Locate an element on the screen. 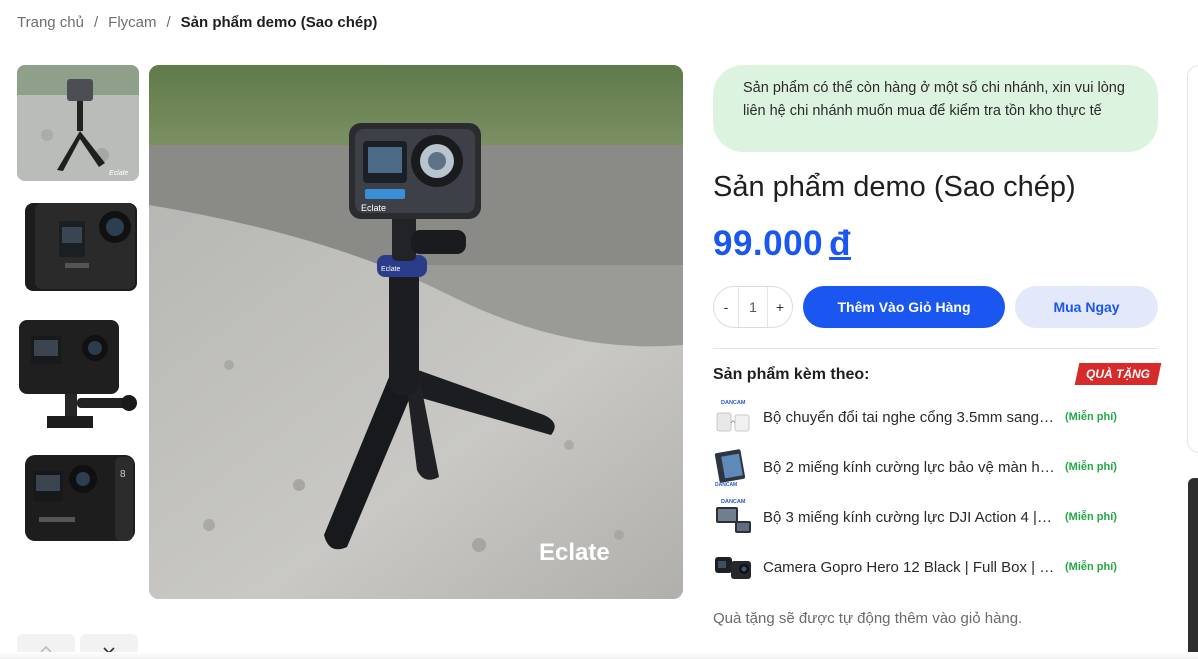 The height and width of the screenshot is (659, 1198). adapter-image: DANCAM is located at coordinates (733, 417).